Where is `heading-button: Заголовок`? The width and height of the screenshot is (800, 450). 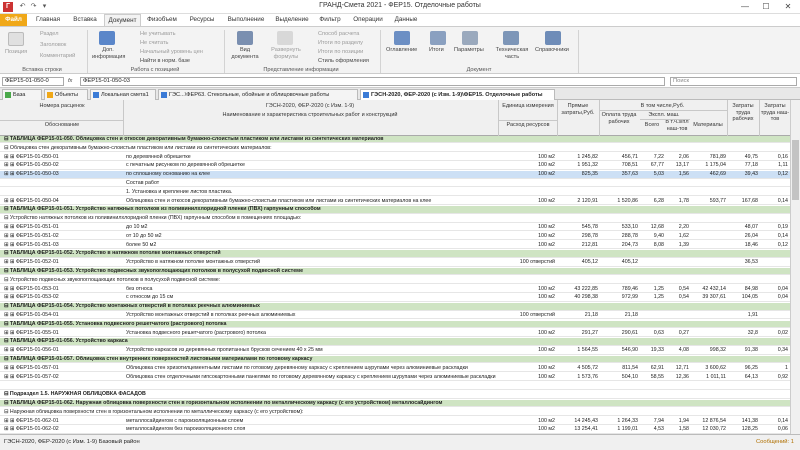
heading-button: Заголовок is located at coordinates (53, 45).